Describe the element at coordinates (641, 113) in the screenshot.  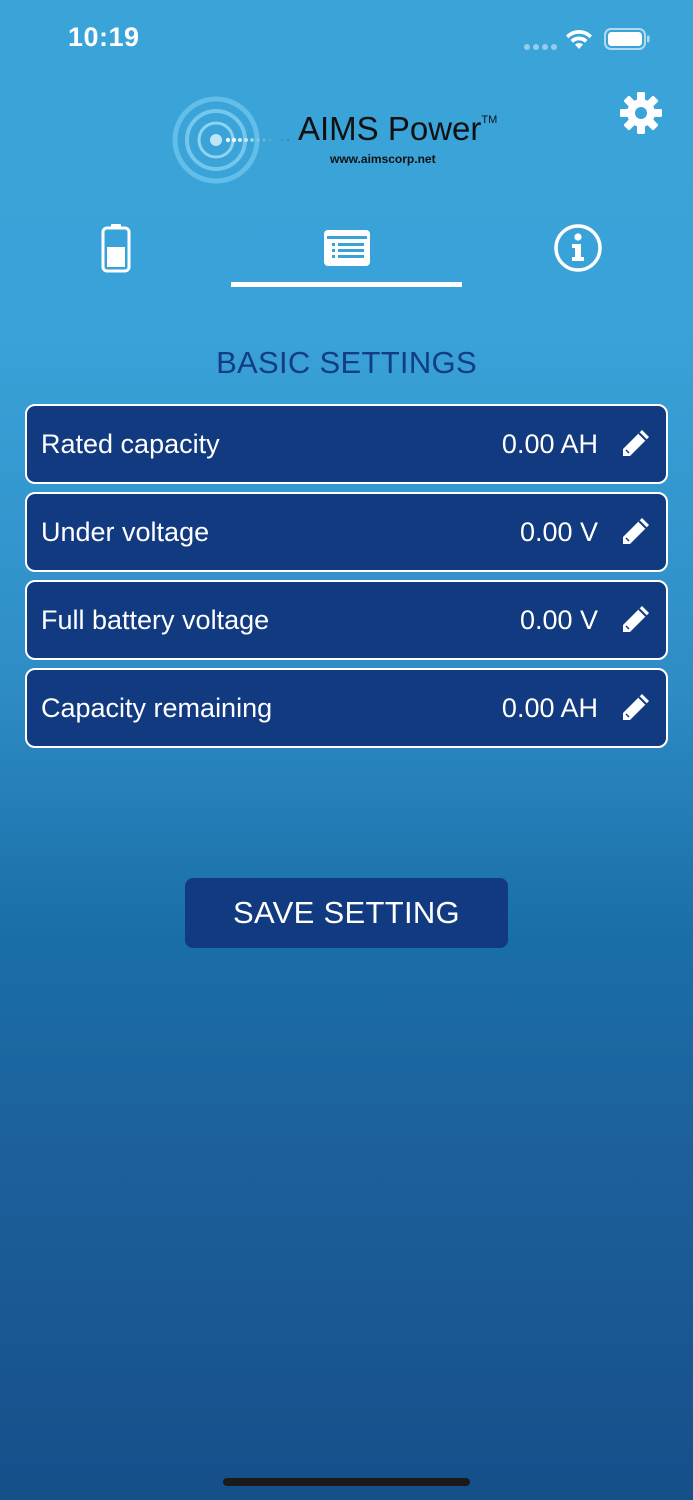
I see `gear-icon` at that location.